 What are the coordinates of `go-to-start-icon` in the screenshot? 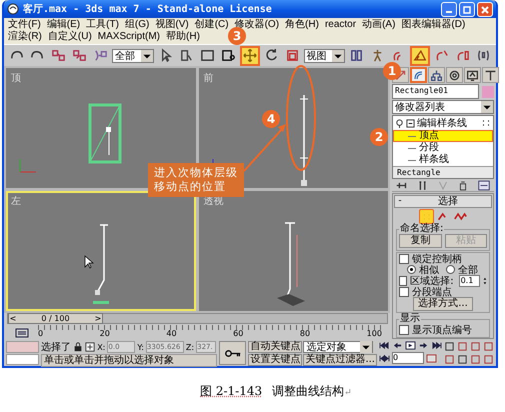 It's located at (384, 345).